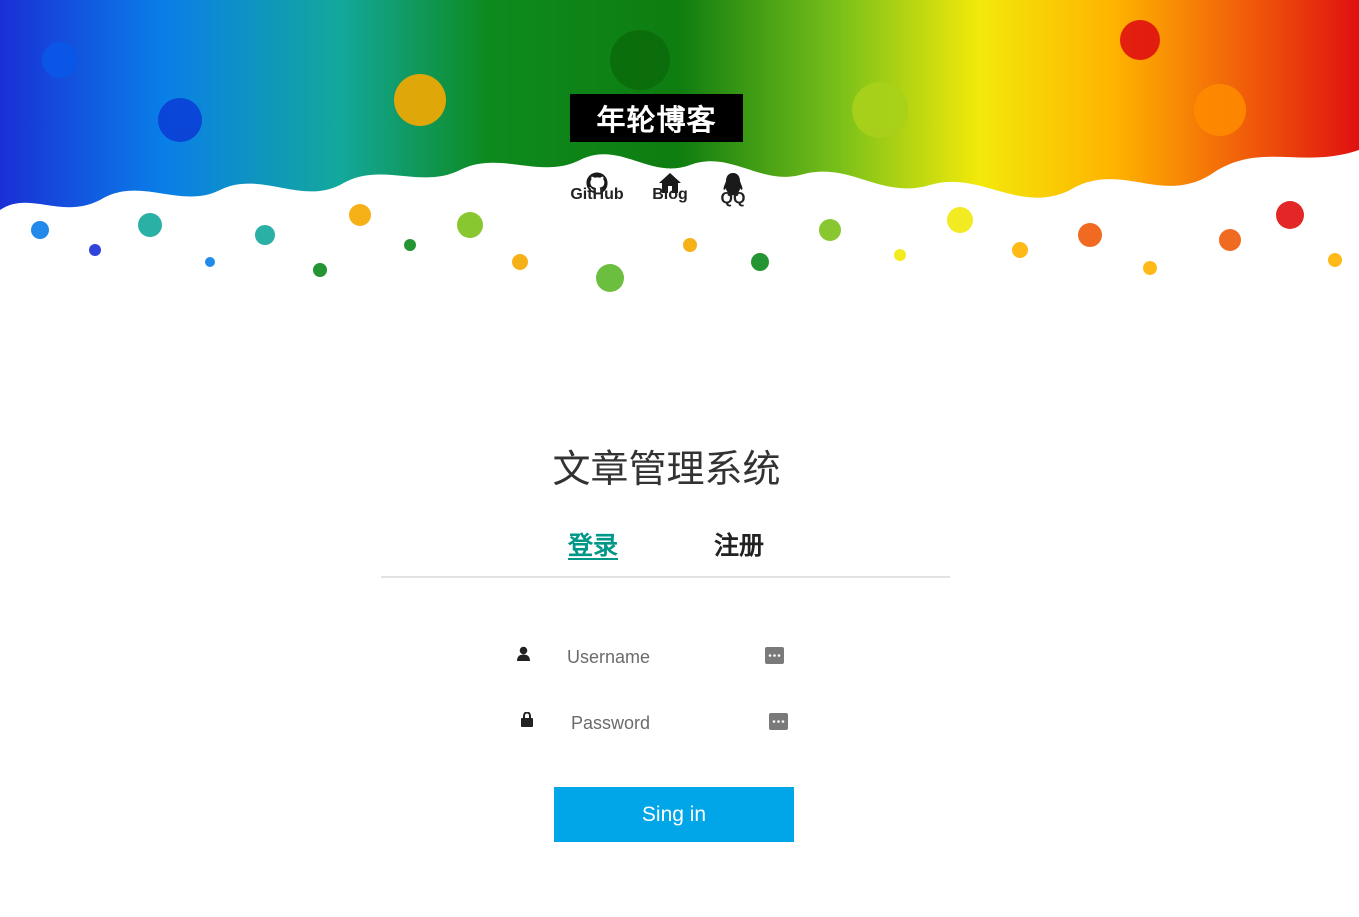 This screenshot has height=917, width=1359. What do you see at coordinates (523, 653) in the screenshot?
I see `user-icon` at bounding box center [523, 653].